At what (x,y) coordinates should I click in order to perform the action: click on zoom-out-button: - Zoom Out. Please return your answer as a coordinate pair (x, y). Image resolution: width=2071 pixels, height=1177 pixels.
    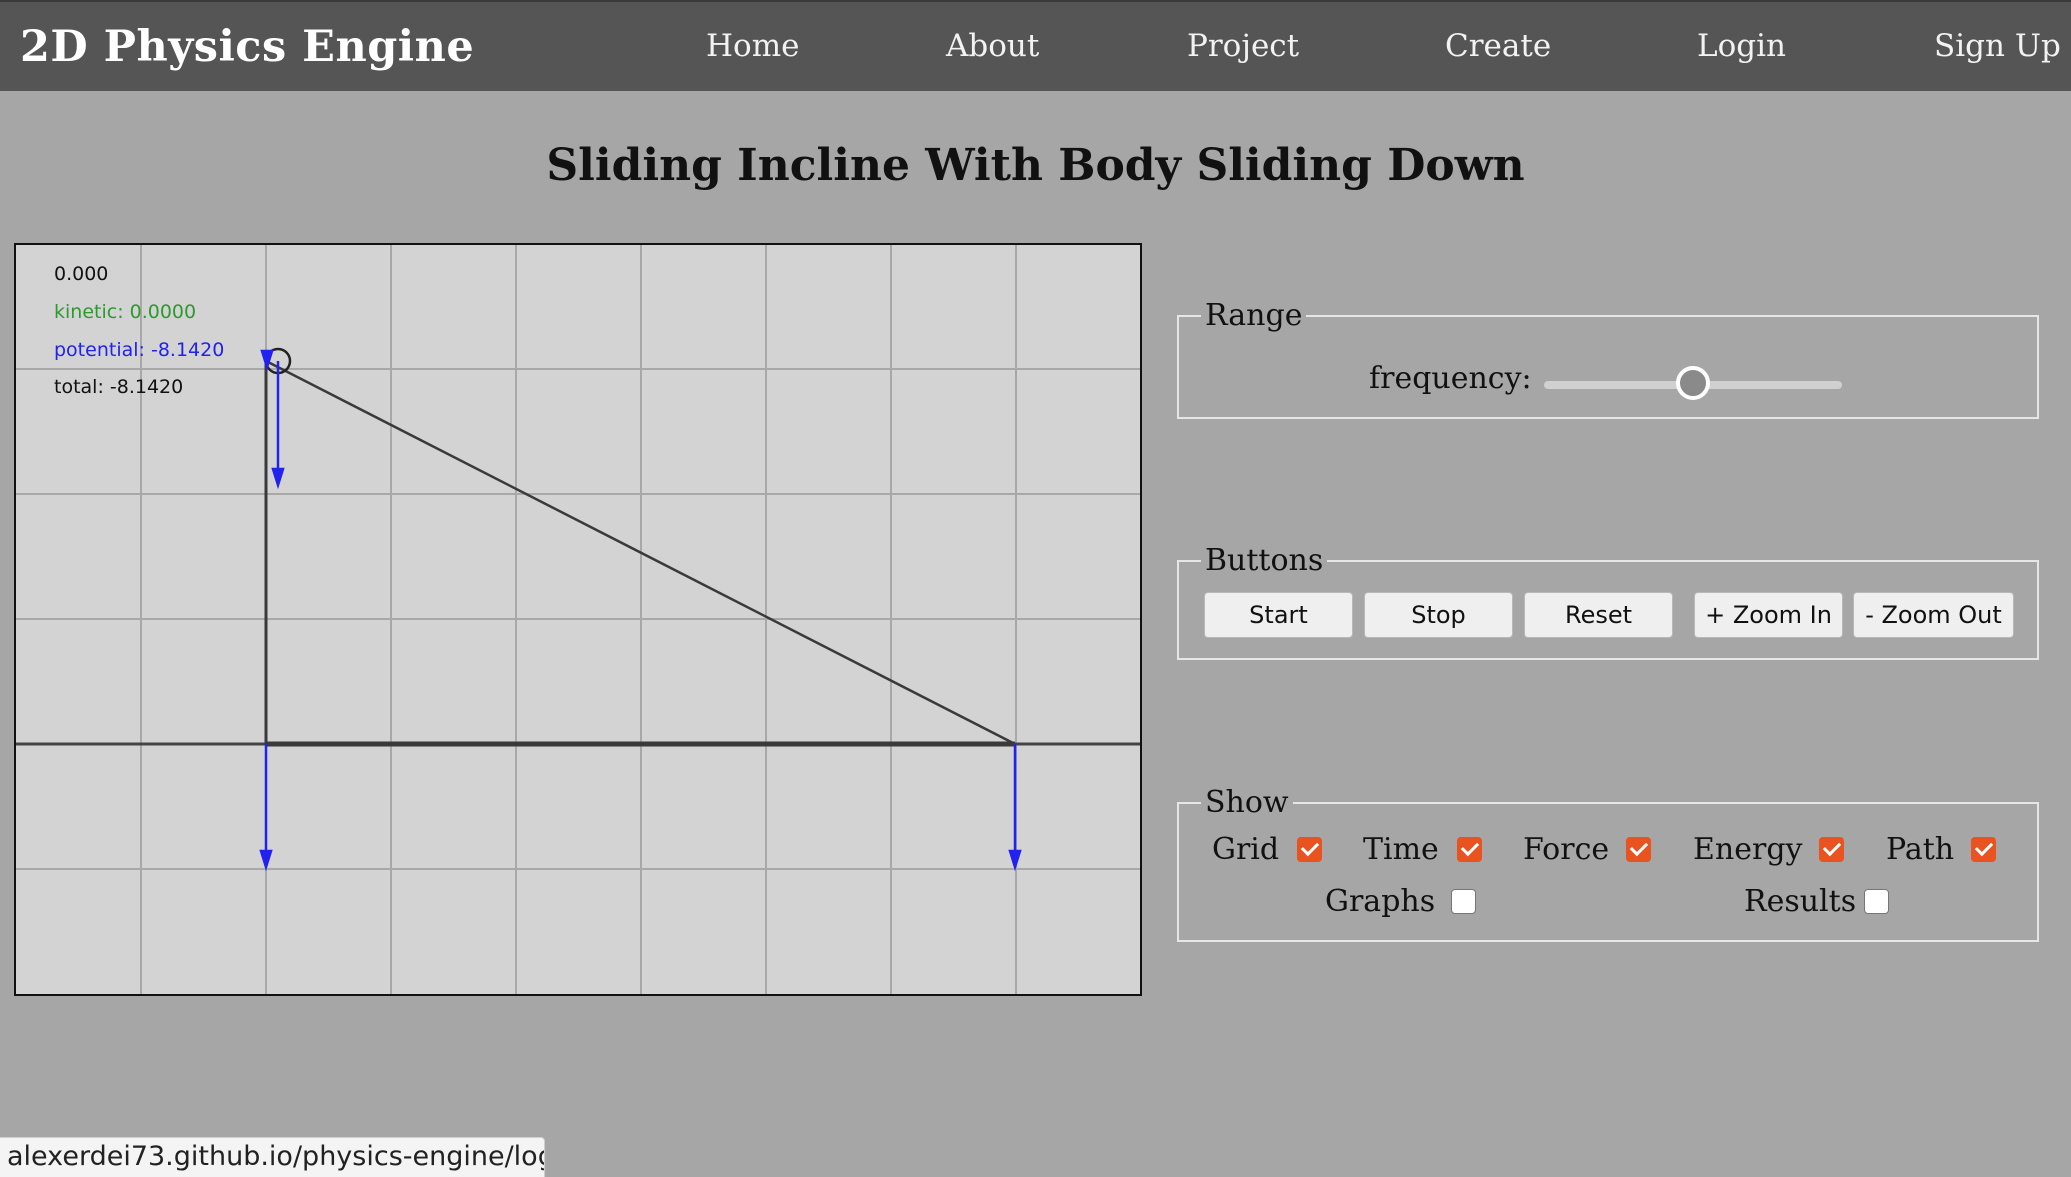
    Looking at the image, I should click on (1933, 615).